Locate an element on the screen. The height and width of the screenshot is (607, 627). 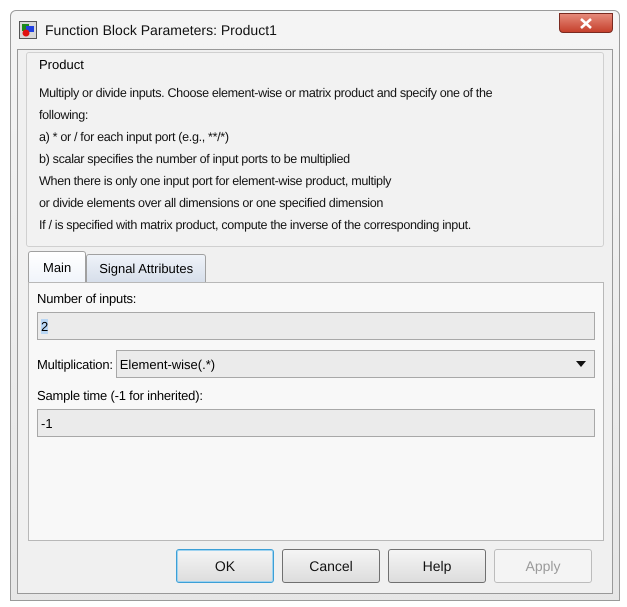
block-name: Product is located at coordinates (62, 64).